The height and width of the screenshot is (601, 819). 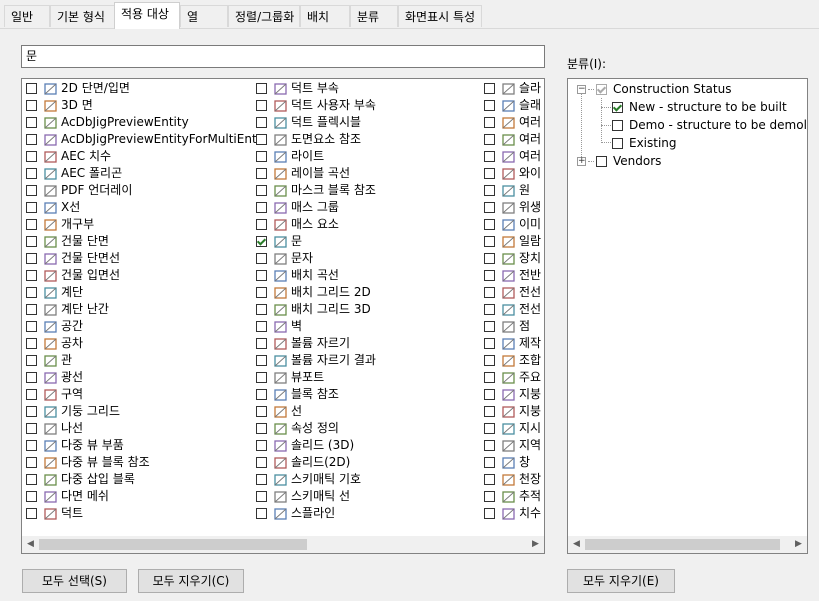 What do you see at coordinates (374, 16) in the screenshot?
I see `tab-classification: 분류` at bounding box center [374, 16].